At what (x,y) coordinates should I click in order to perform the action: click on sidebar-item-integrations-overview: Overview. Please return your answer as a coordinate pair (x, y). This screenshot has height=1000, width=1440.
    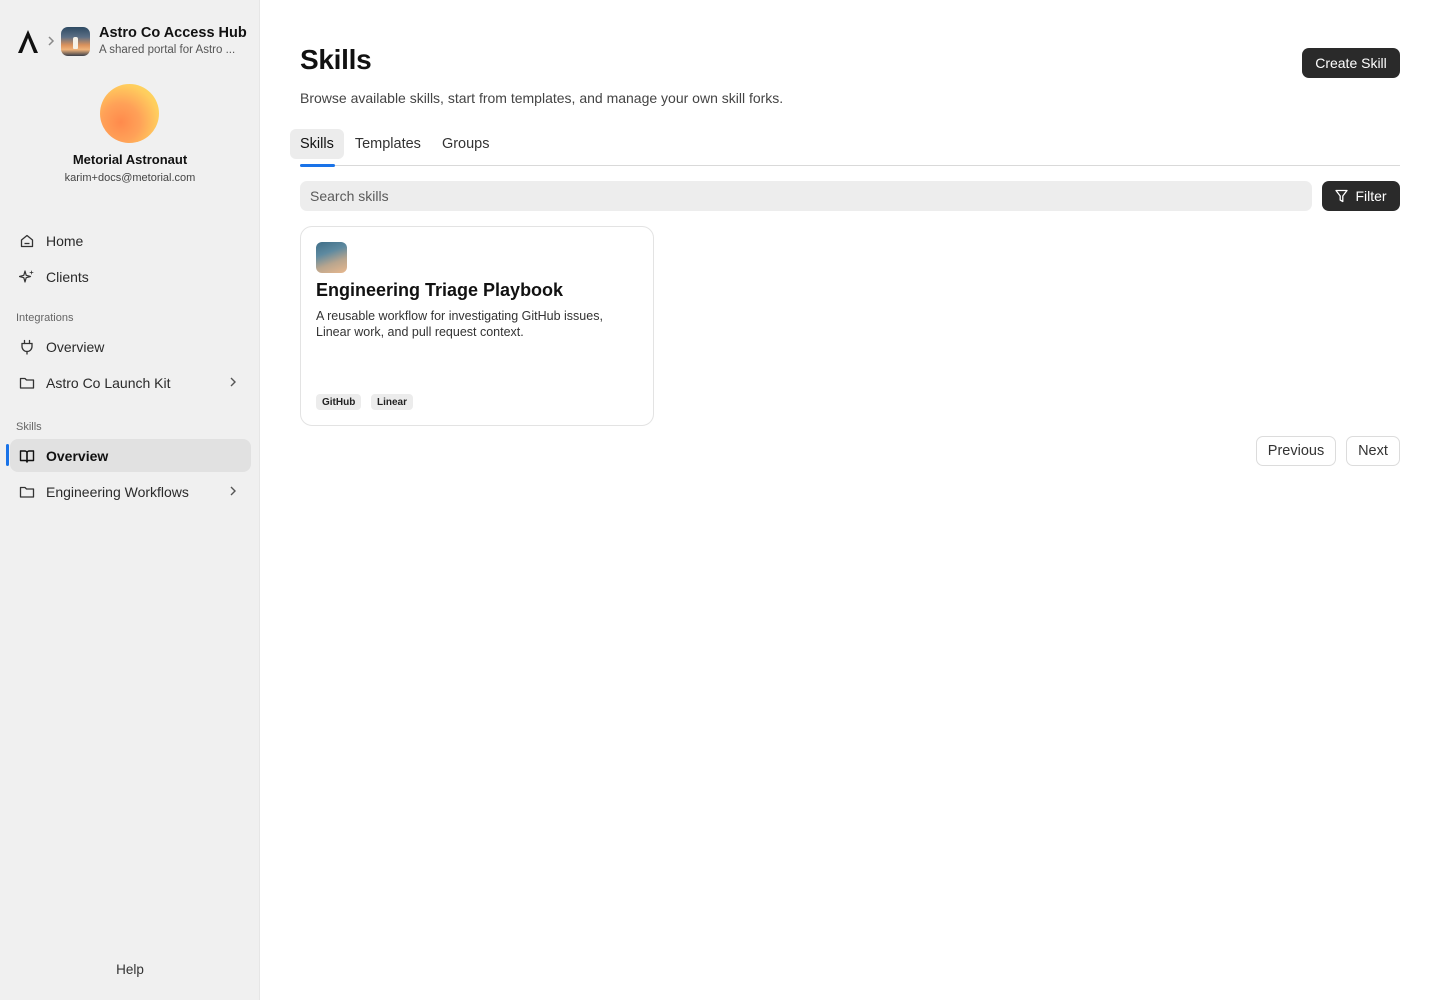
    Looking at the image, I should click on (130, 346).